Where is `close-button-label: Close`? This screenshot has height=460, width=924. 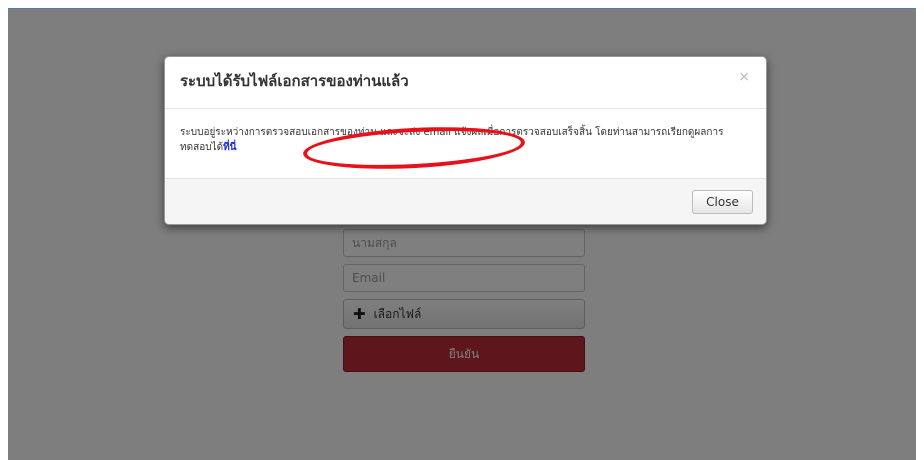
close-button-label: Close is located at coordinates (722, 202).